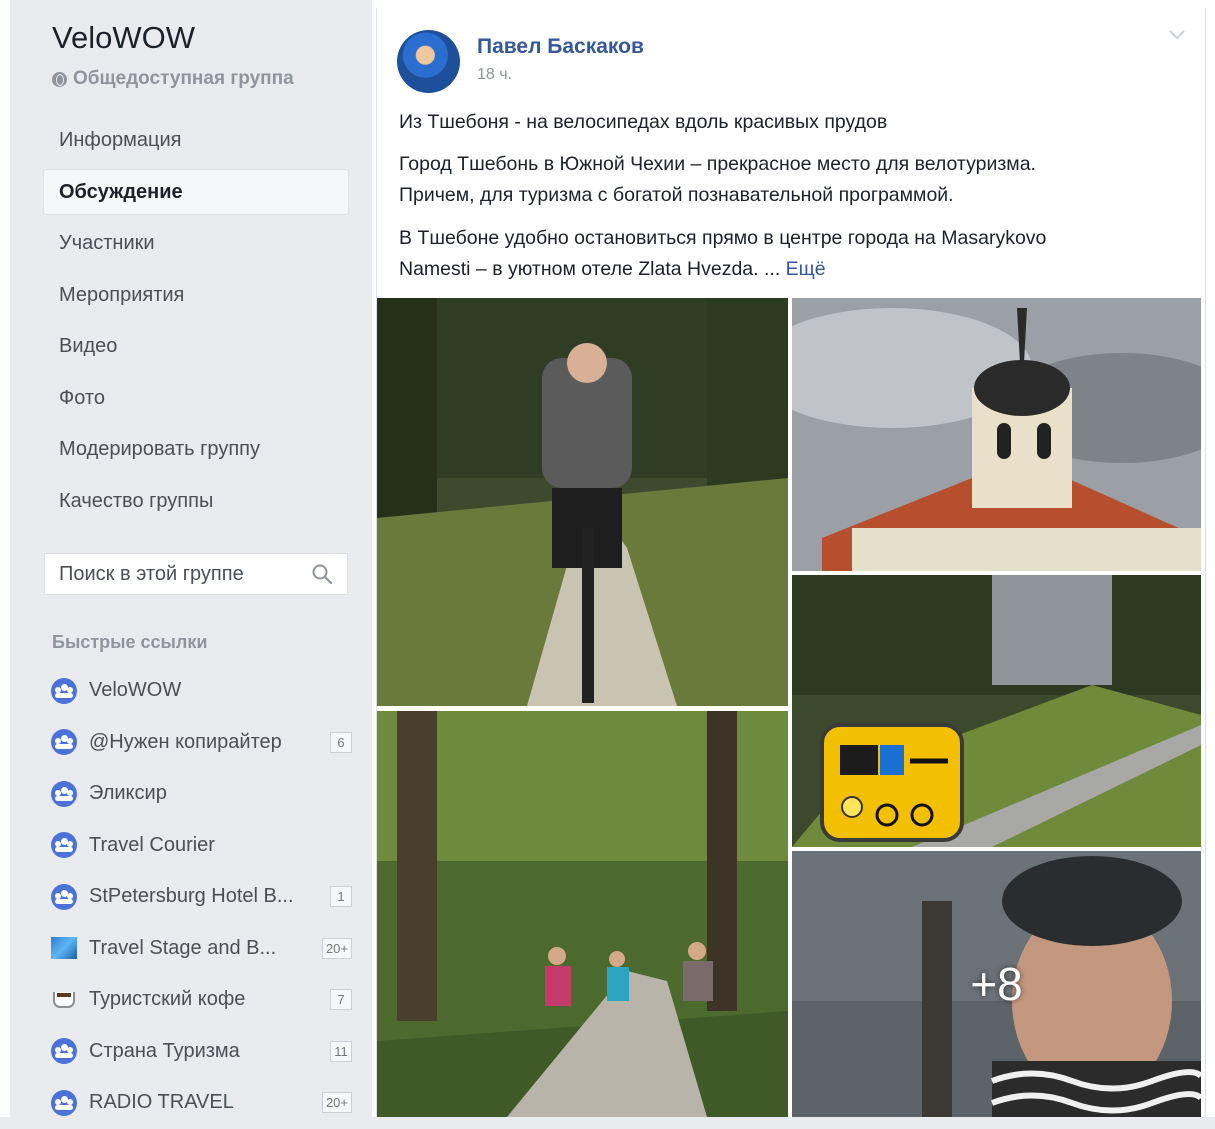 This screenshot has height=1129, width=1215. What do you see at coordinates (152, 844) in the screenshot?
I see `quick-link-label: Travel Courier` at bounding box center [152, 844].